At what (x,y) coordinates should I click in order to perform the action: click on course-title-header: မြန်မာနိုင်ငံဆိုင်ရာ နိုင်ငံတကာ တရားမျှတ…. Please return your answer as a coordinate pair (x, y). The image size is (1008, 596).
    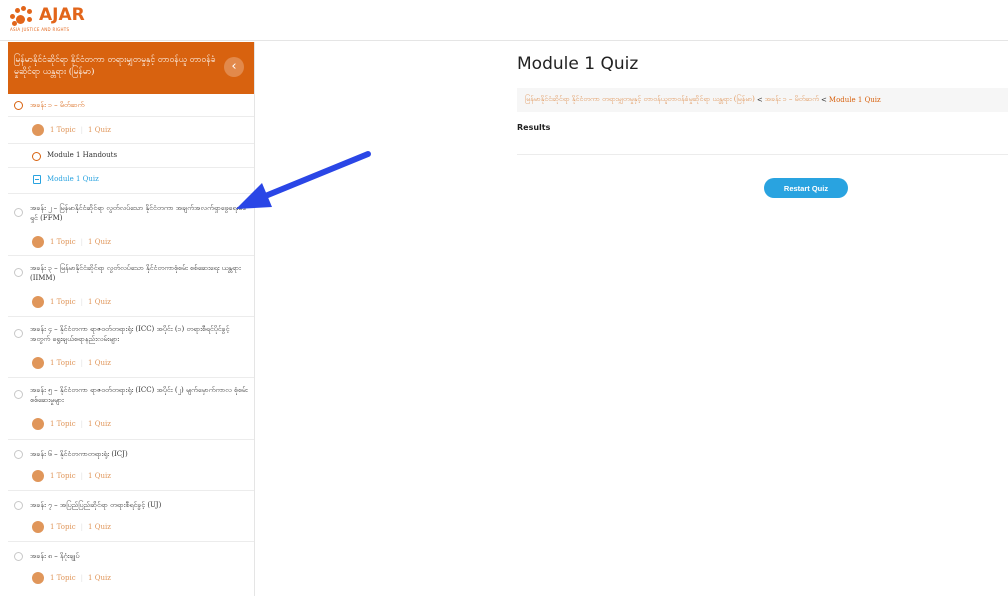
    Looking at the image, I should click on (131, 68).